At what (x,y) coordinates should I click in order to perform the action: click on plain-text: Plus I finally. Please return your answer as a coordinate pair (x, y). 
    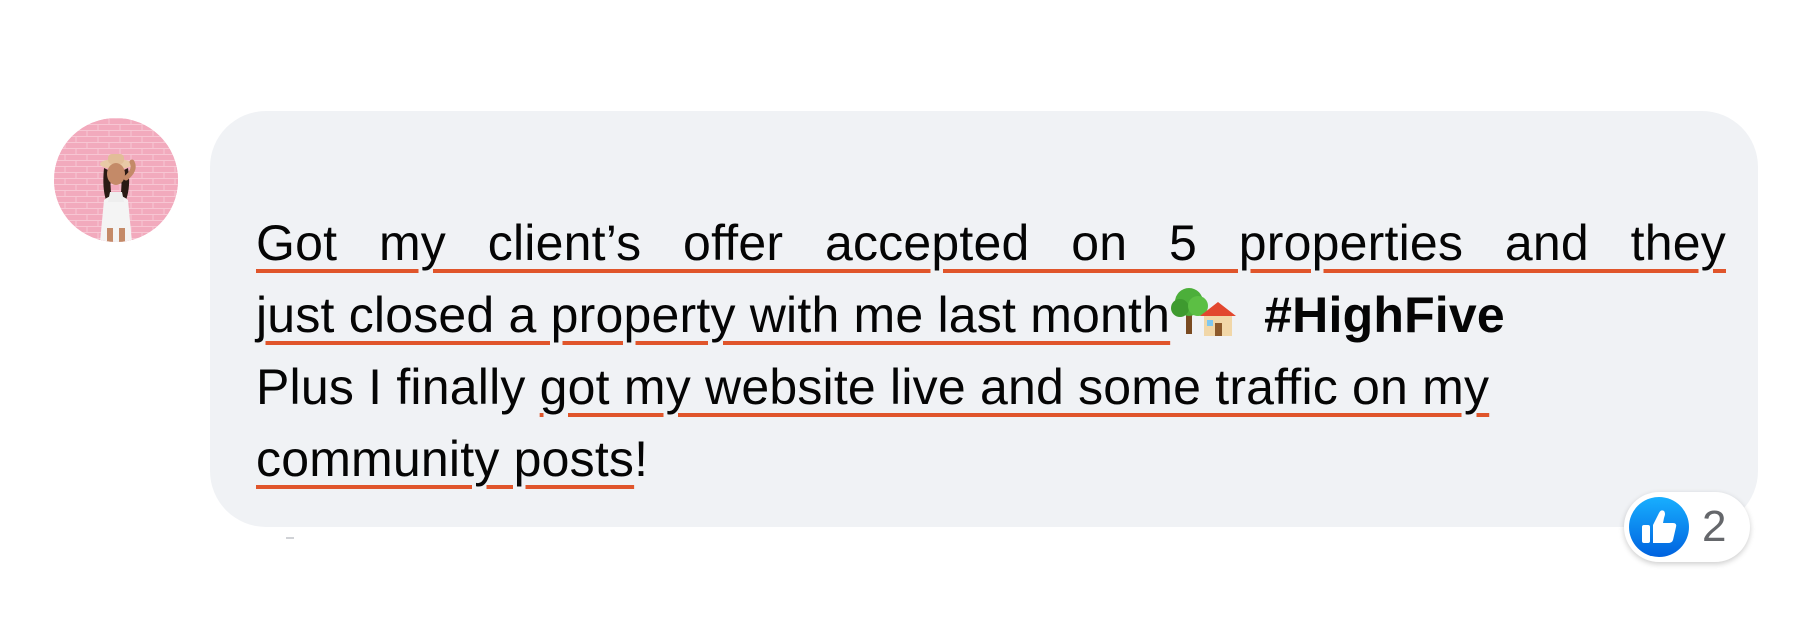
    Looking at the image, I should click on (398, 387).